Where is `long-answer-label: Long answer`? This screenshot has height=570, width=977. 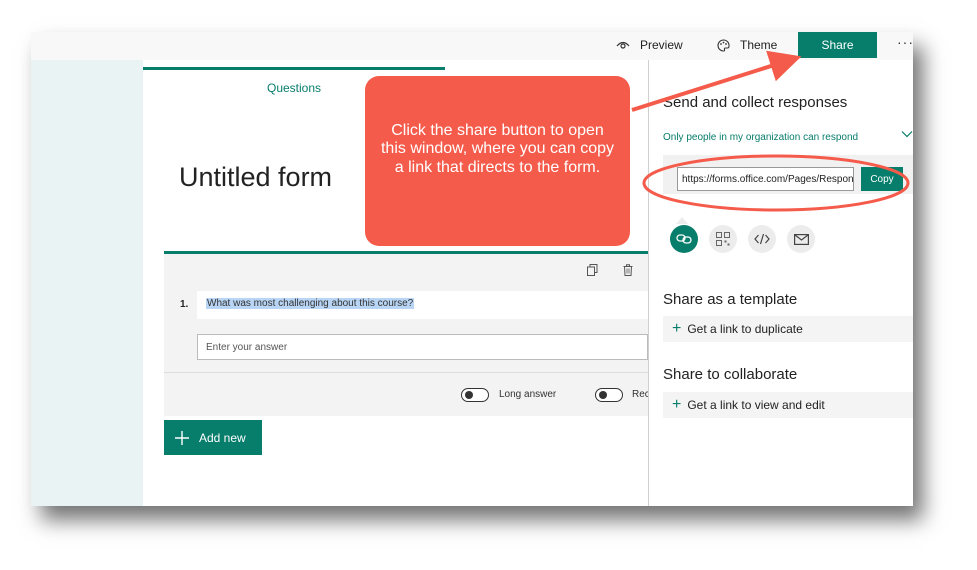 long-answer-label: Long answer is located at coordinates (528, 394).